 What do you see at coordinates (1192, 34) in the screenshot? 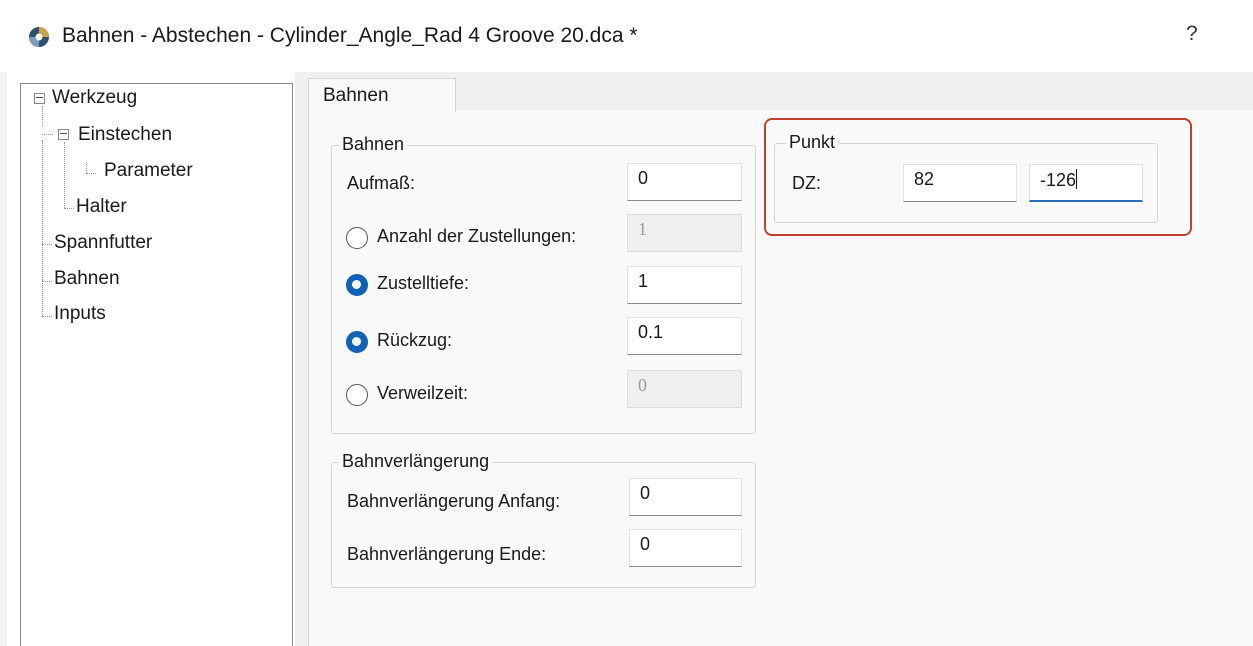
I see `help-button: ?` at bounding box center [1192, 34].